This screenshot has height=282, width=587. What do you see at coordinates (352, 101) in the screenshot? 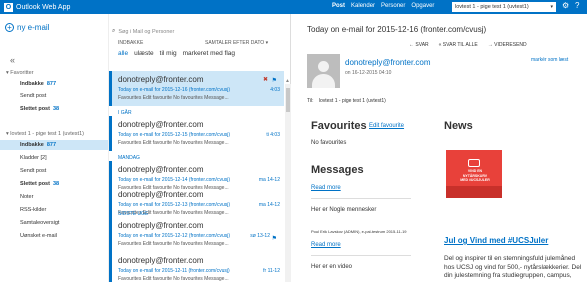
I see `recipient-name: lovtest 1 - pige test 1 (uvtest1)` at bounding box center [352, 101].